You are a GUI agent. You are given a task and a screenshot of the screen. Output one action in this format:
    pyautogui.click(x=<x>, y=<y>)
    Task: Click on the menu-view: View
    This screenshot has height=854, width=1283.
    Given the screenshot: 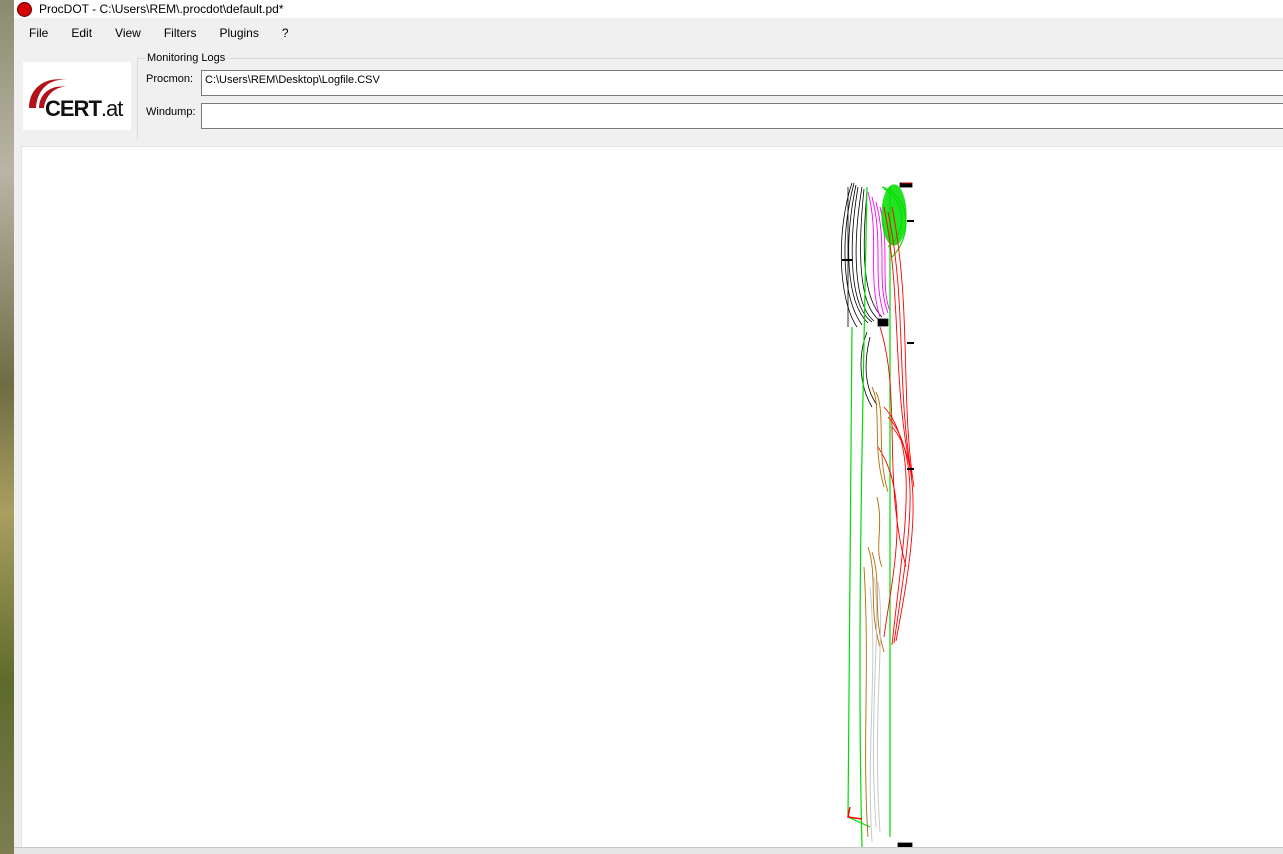 What is the action you would take?
    pyautogui.click(x=130, y=33)
    